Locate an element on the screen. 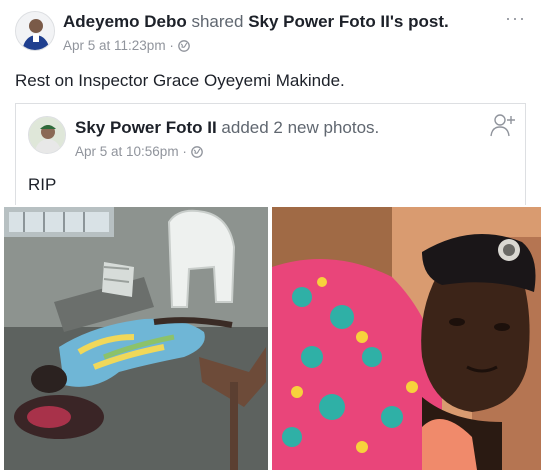 This screenshot has height=470, width=544. post-text: Rest on Inspector Grace Oyeyemi Makinde. is located at coordinates (180, 80).